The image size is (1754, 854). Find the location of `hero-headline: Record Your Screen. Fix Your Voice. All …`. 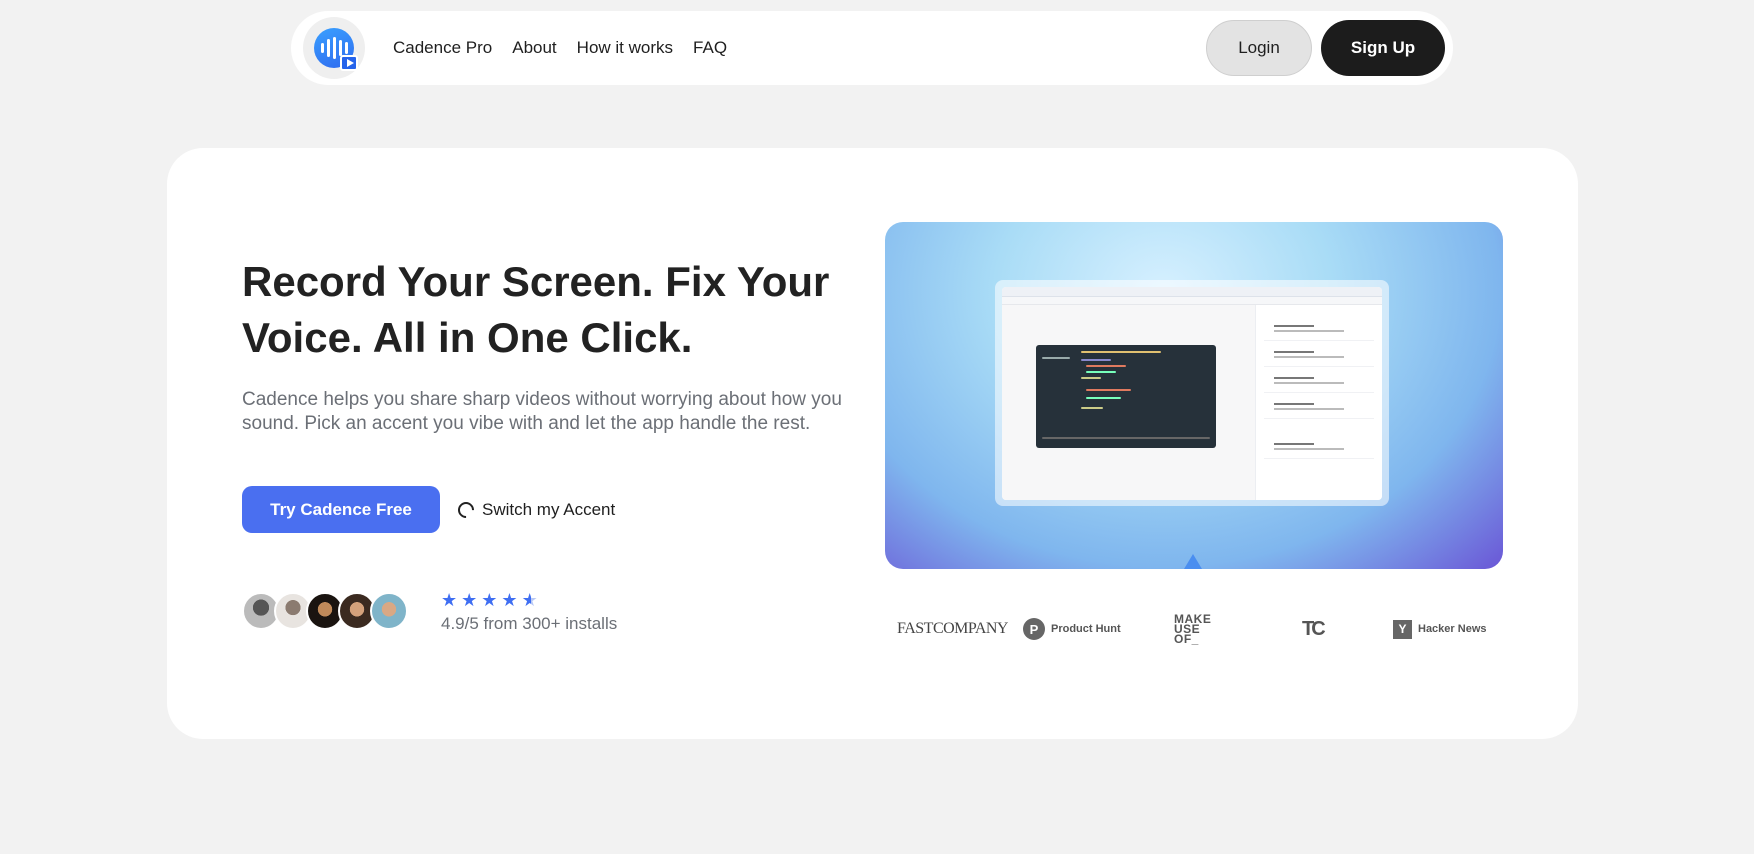

hero-headline: Record Your Screen. Fix Your Voice. All … is located at coordinates (536, 309).